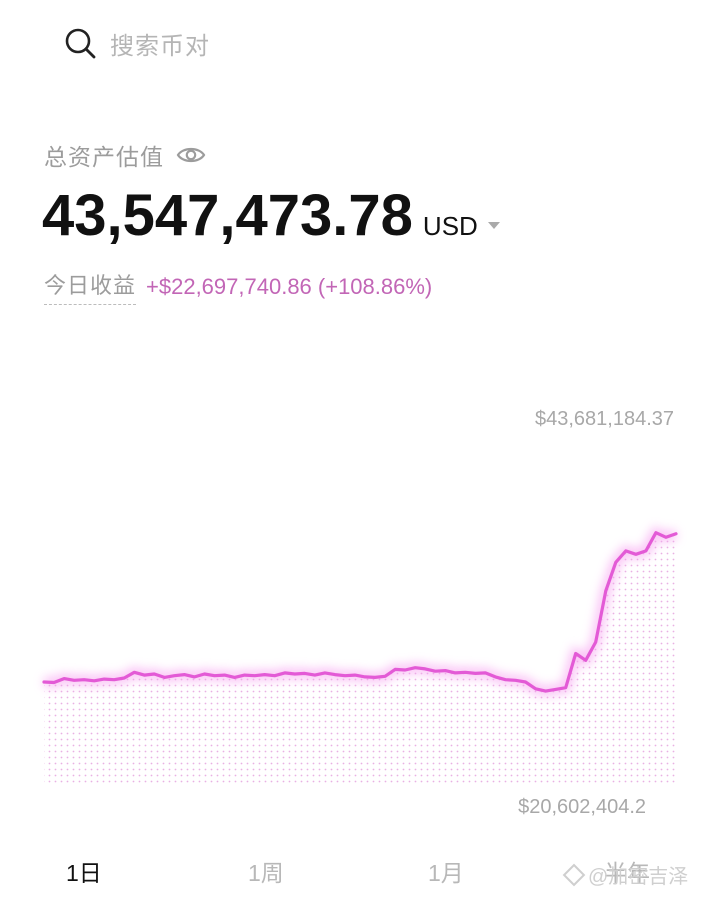  I want to click on total-assets-label: 总资产估值, so click(104, 157).